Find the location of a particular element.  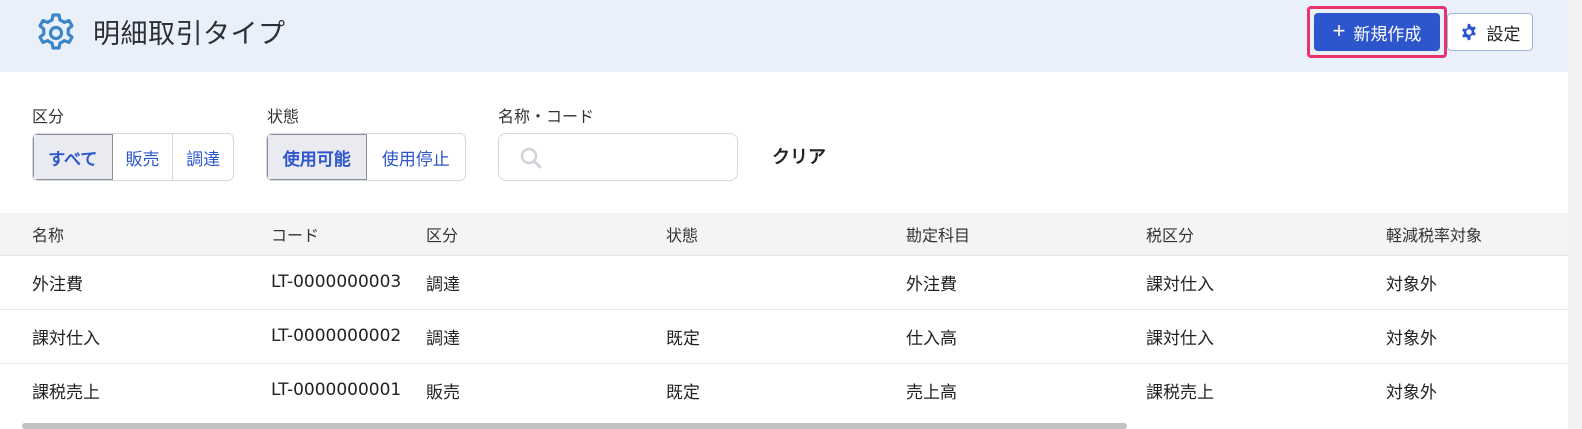

table-header-row: 名称 コード 区分 状態 勘定科目 税区分 軽減税率対象 is located at coordinates (784, 234).